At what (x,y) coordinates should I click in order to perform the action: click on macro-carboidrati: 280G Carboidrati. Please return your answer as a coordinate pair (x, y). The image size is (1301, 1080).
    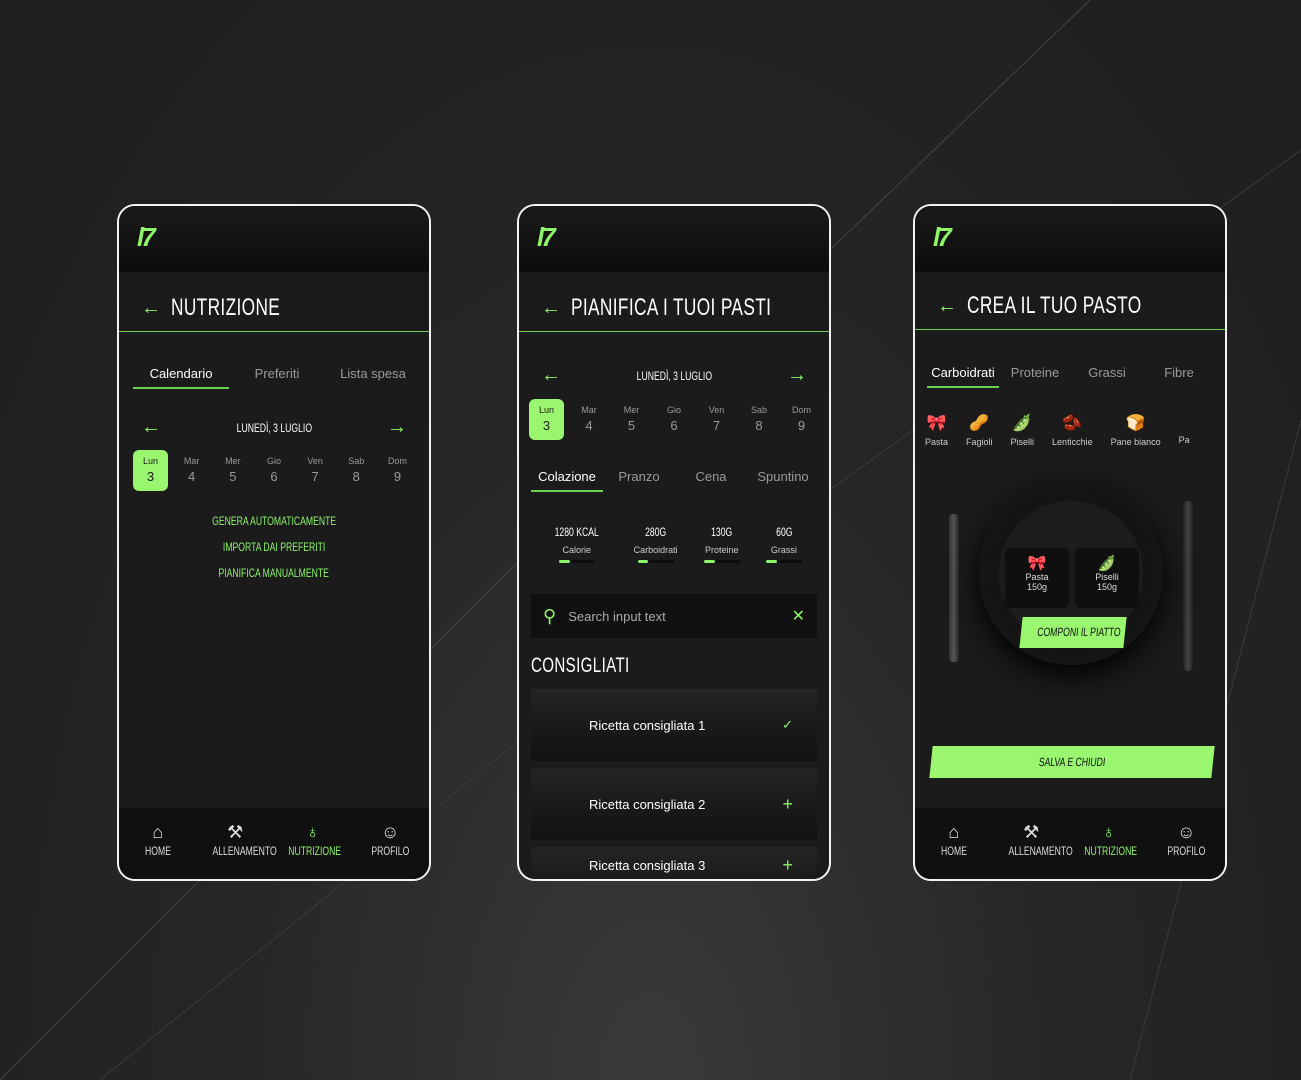
    Looking at the image, I should click on (656, 543).